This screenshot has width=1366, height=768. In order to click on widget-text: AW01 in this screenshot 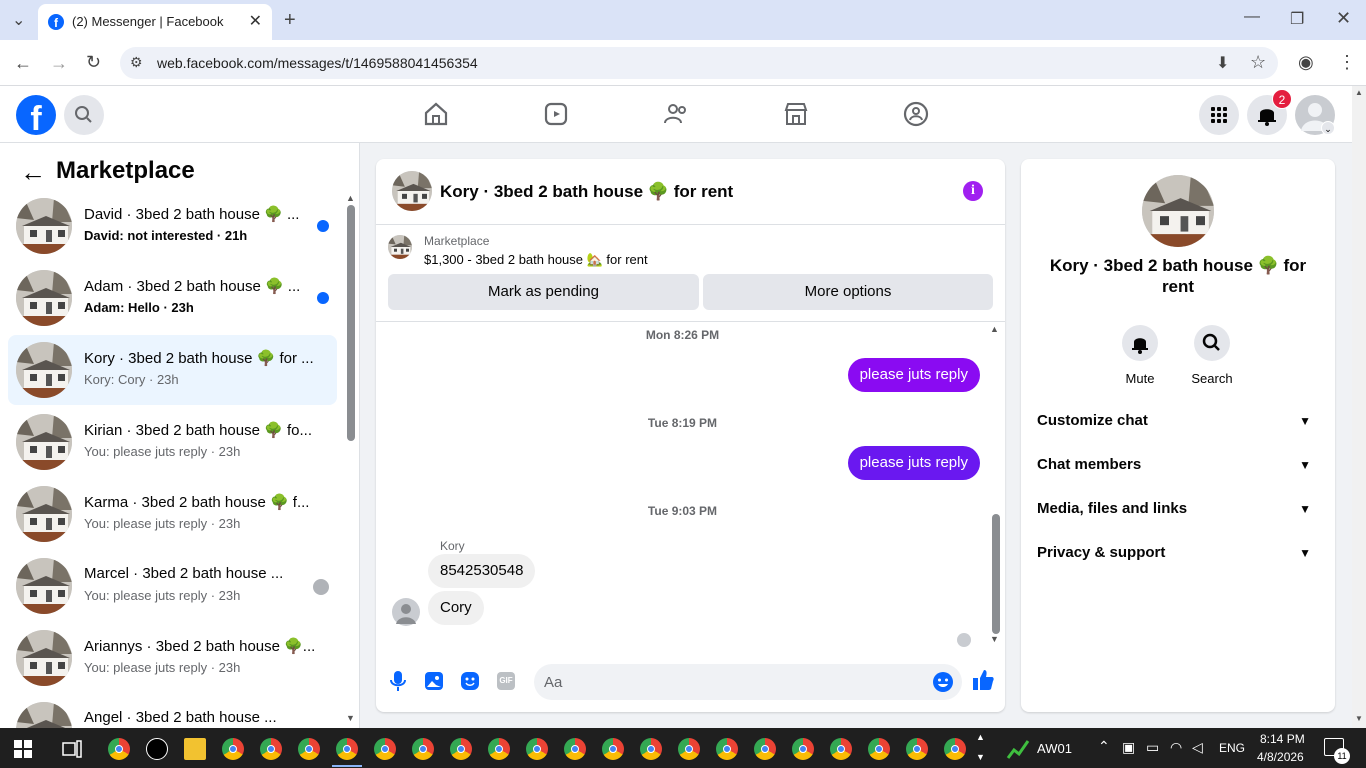, I will do `click(1054, 748)`.